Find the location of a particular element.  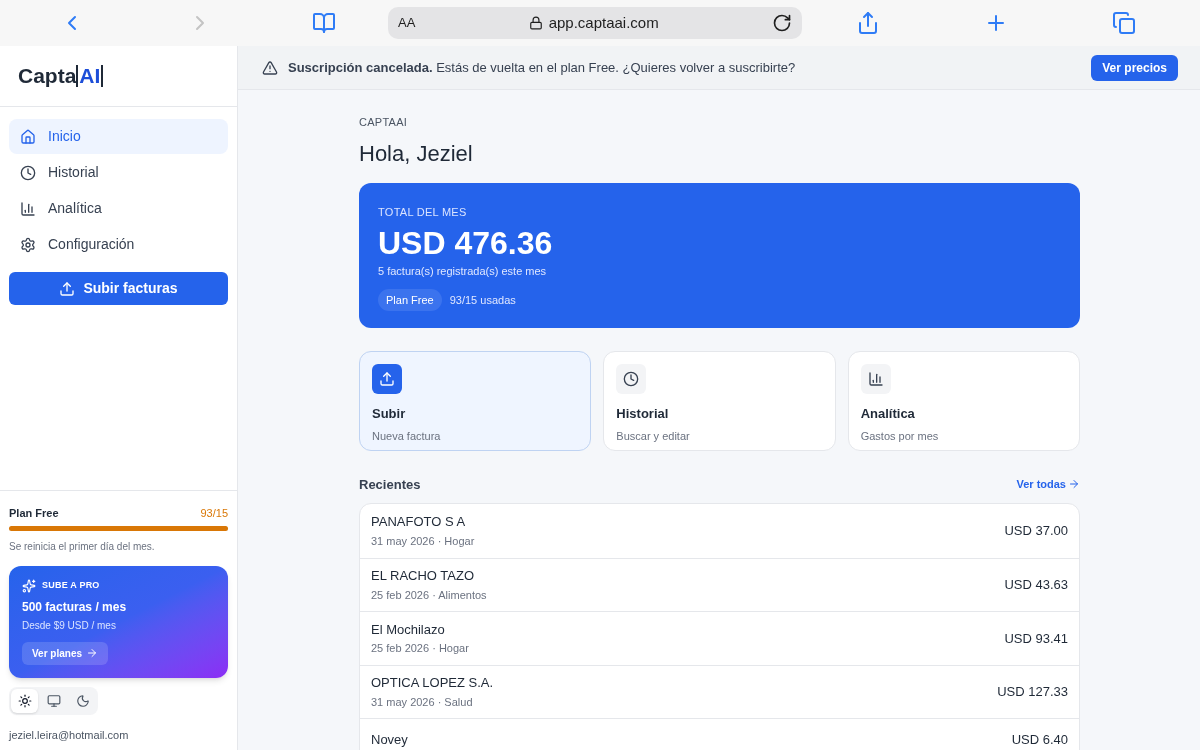

invoice-amount: USD 127.33 is located at coordinates (1032, 692).